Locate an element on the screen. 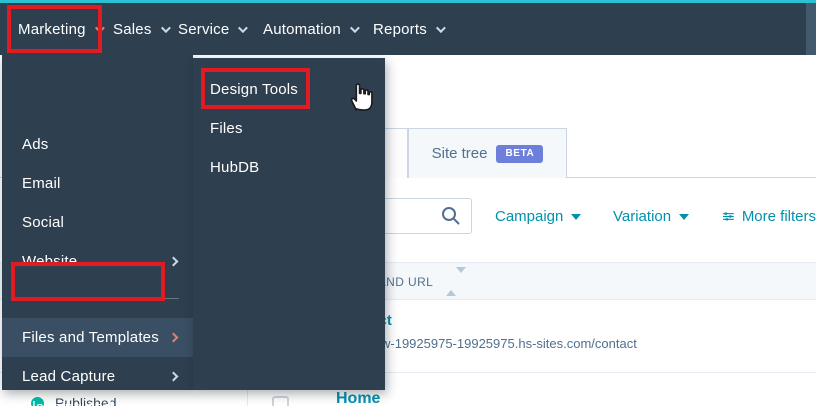 This screenshot has width=816, height=406. row-checkbox is located at coordinates (280, 401).